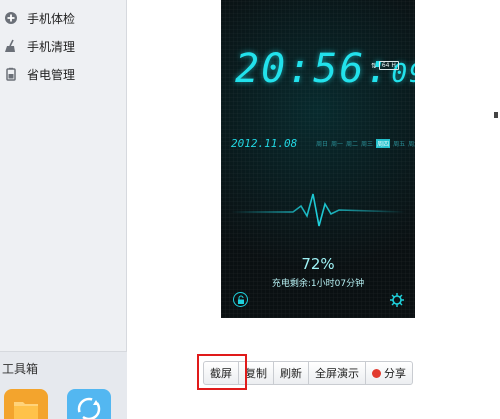 The width and height of the screenshot is (500, 419). What do you see at coordinates (11, 74) in the screenshot?
I see `battery-icon` at bounding box center [11, 74].